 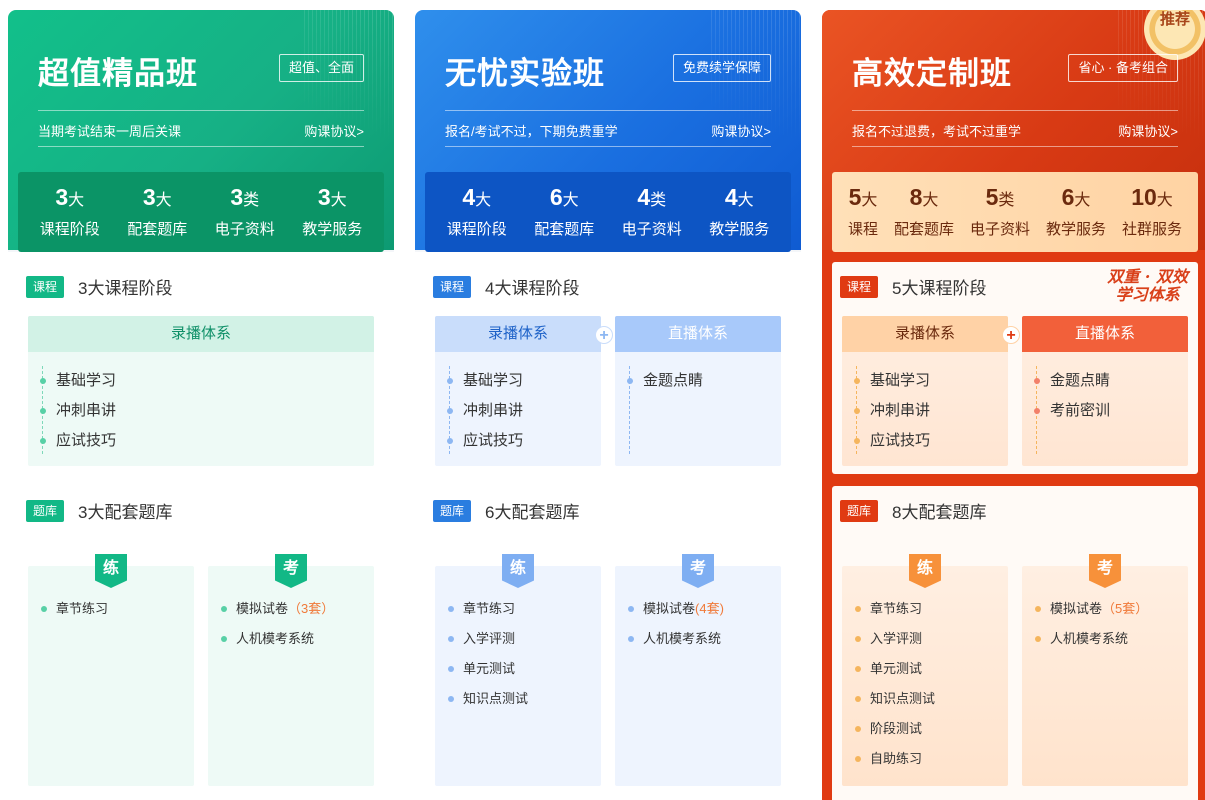 I want to click on practice-list: 章节练习 入学评测 单元测试 知识点测试, so click(x=518, y=654).